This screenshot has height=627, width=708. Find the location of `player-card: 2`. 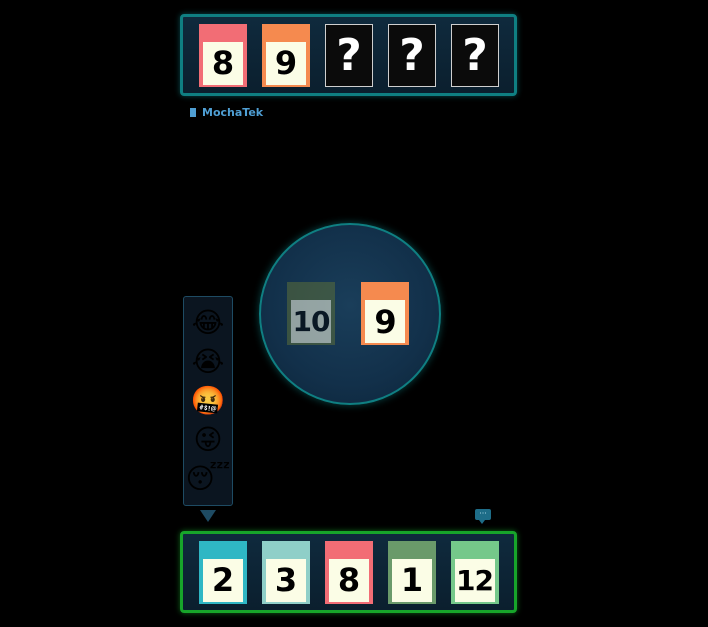

player-card: 2 is located at coordinates (222, 572).